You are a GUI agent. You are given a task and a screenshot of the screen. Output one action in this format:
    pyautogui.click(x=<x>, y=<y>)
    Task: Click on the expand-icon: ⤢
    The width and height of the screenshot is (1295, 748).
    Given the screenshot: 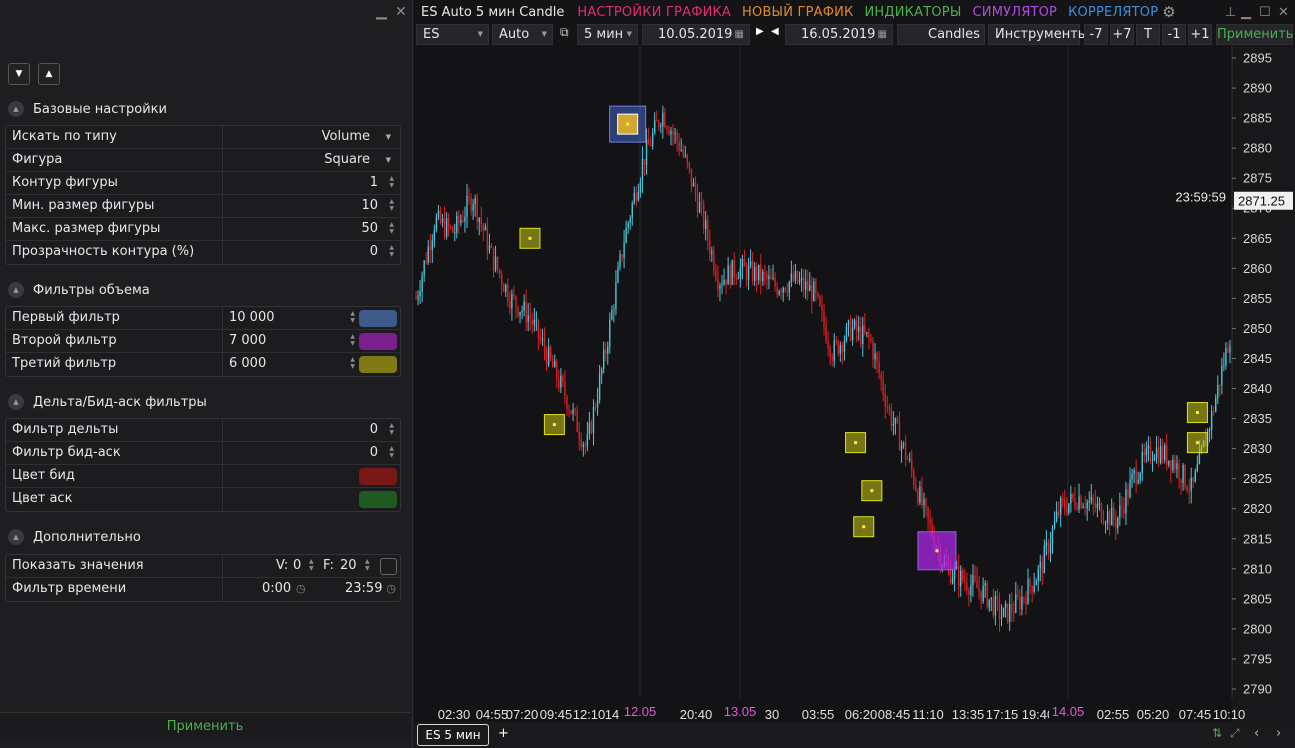 What is the action you would take?
    pyautogui.click(x=1235, y=733)
    